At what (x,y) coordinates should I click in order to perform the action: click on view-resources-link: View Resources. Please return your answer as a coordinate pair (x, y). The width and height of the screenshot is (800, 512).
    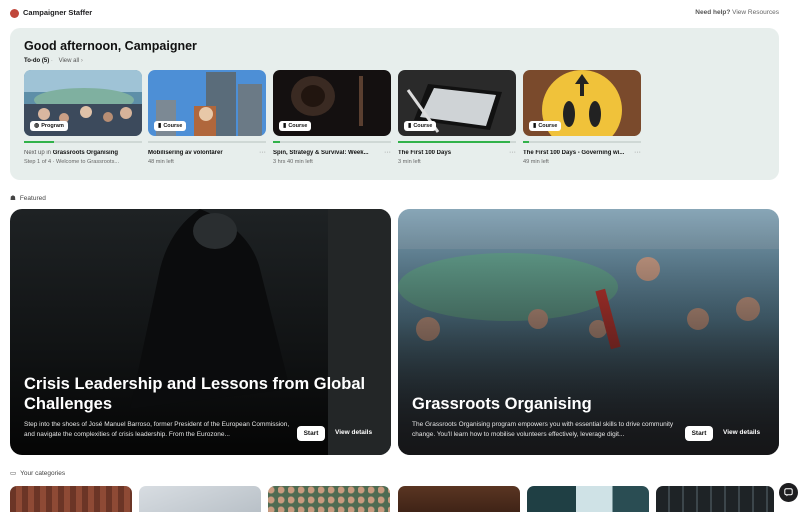
    Looking at the image, I should click on (755, 12).